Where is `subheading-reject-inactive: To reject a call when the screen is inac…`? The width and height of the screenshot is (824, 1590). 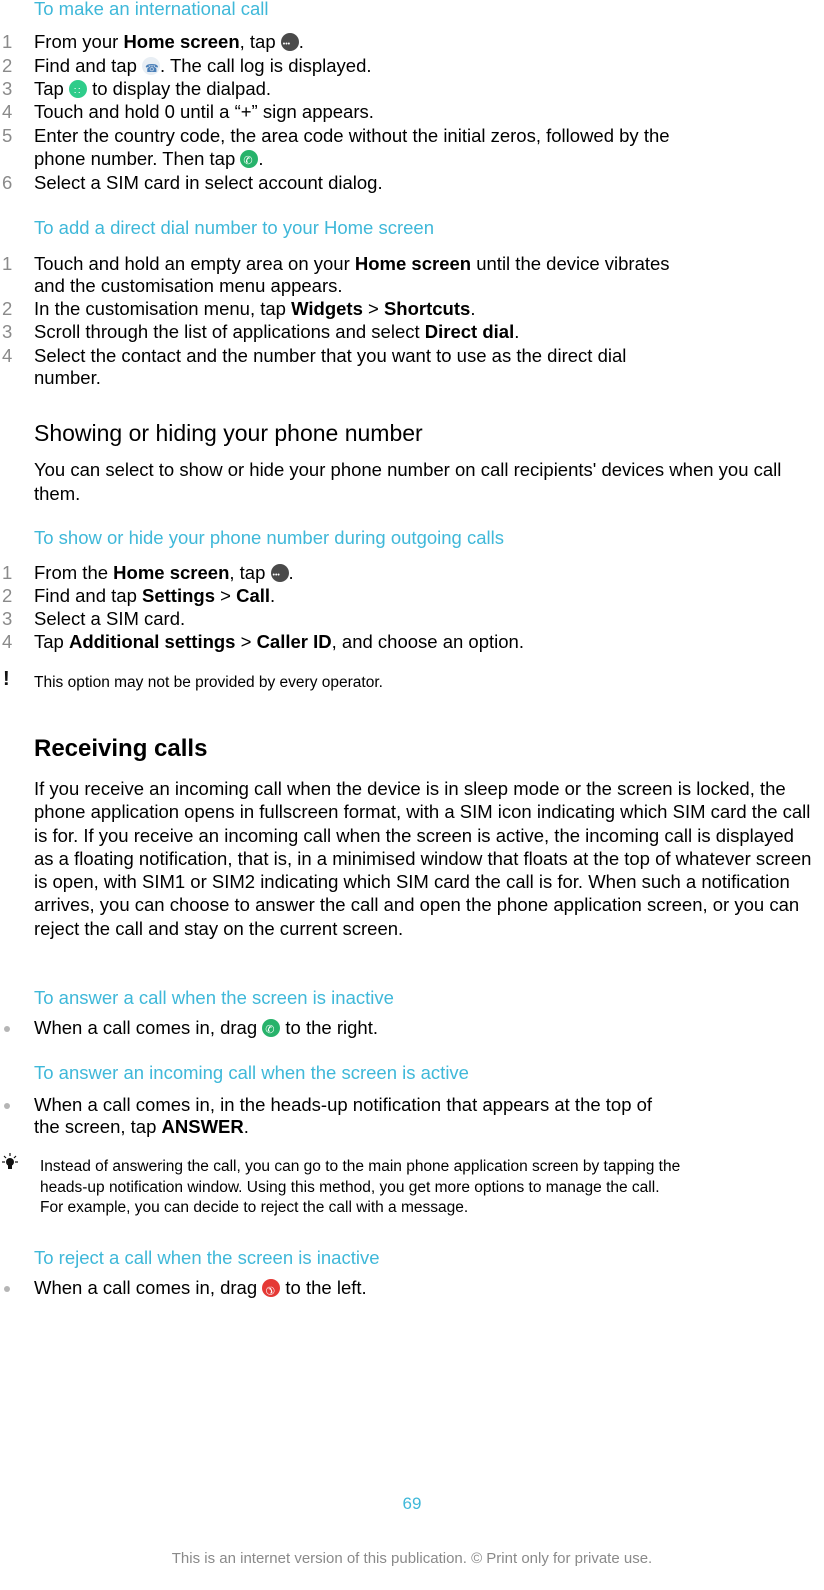
subheading-reject-inactive: To reject a call when the screen is inac… is located at coordinates (207, 1257).